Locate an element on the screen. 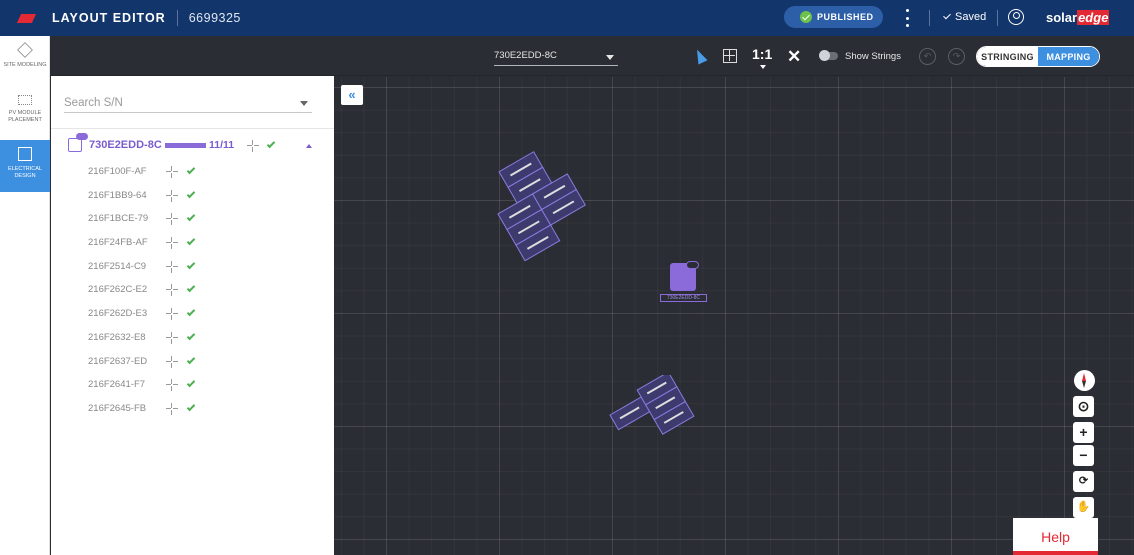  grid-view-icon is located at coordinates (730, 56).